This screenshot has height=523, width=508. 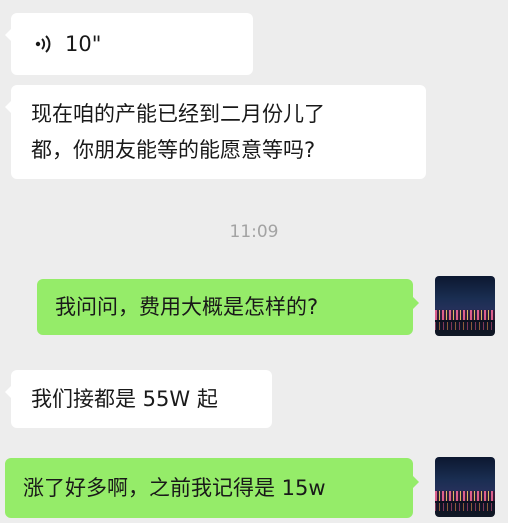 What do you see at coordinates (174, 488) in the screenshot?
I see `message-text: 涨了好多啊，之前我记得是 15w` at bounding box center [174, 488].